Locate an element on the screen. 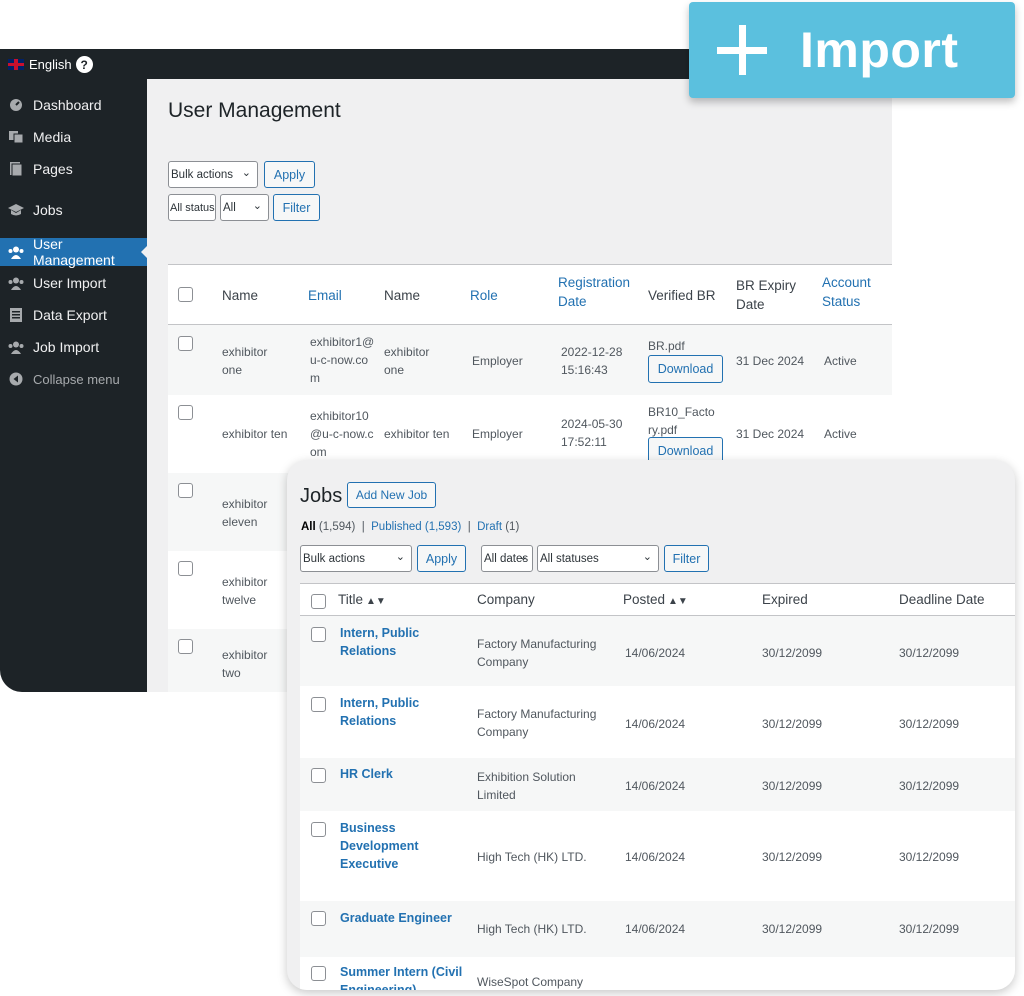 The height and width of the screenshot is (996, 1024). user-name: exhibitor ten is located at coordinates (255, 434).